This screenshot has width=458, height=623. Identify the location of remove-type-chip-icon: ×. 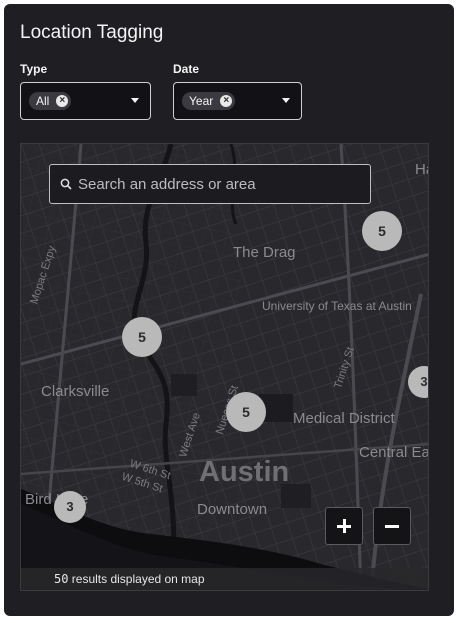
(62, 101).